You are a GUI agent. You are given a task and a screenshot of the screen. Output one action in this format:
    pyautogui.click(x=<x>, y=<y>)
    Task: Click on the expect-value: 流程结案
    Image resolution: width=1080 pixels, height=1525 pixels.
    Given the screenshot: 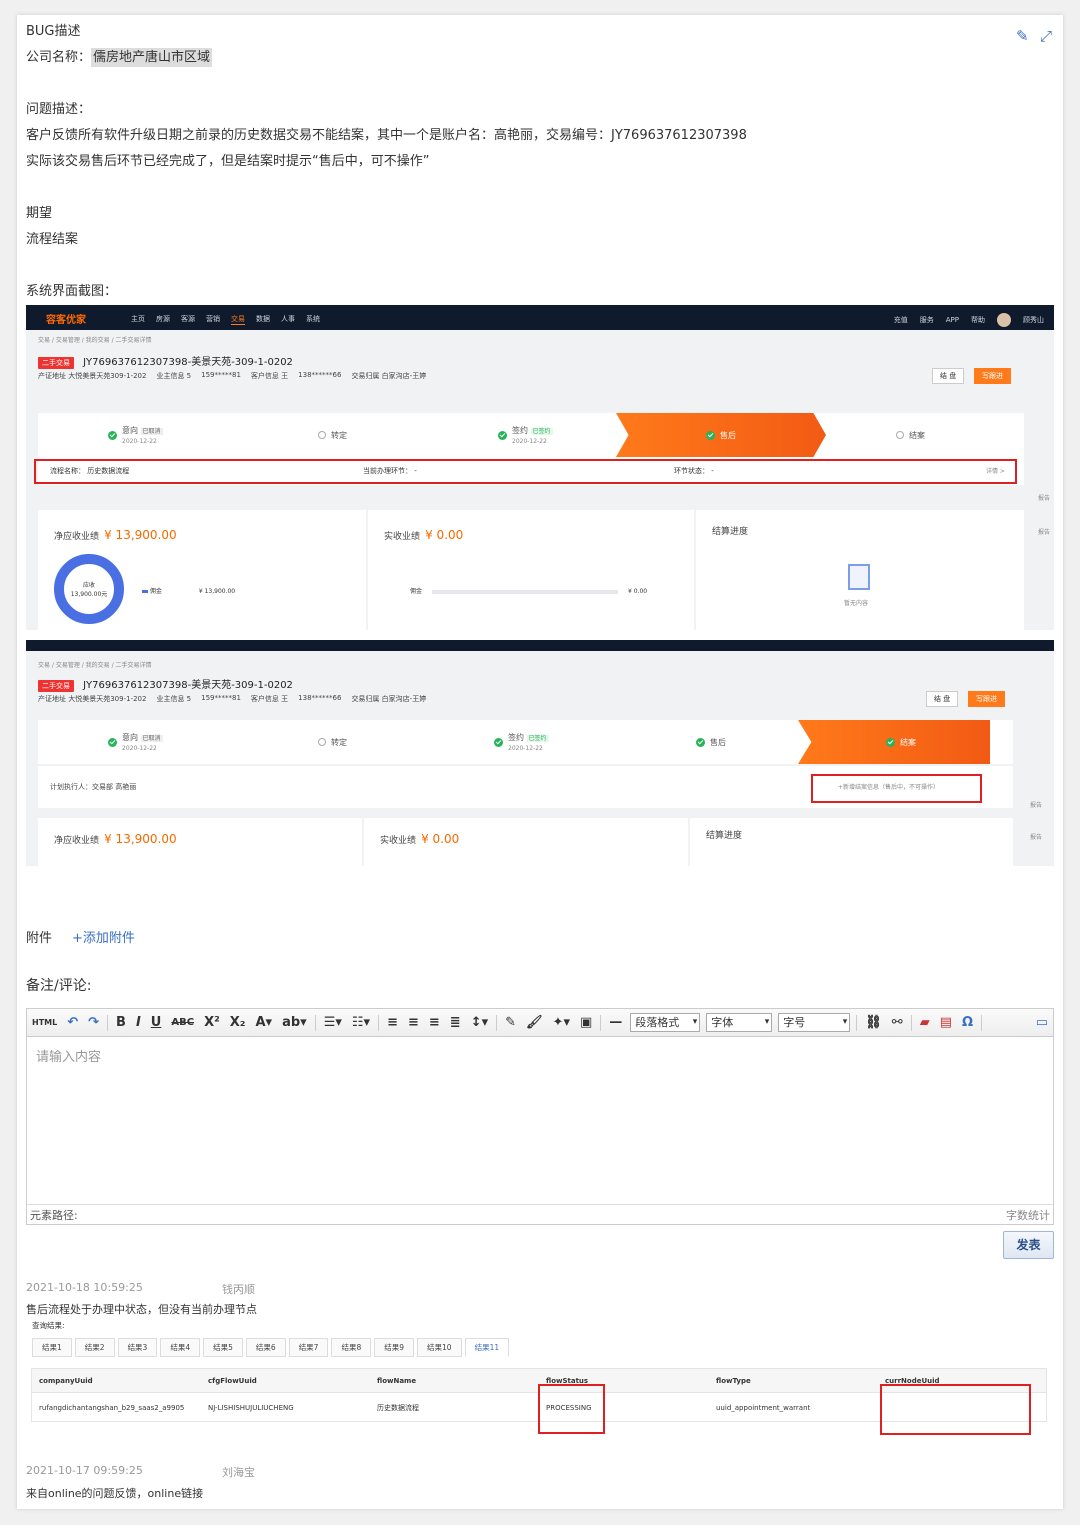 What is the action you would take?
    pyautogui.click(x=52, y=239)
    